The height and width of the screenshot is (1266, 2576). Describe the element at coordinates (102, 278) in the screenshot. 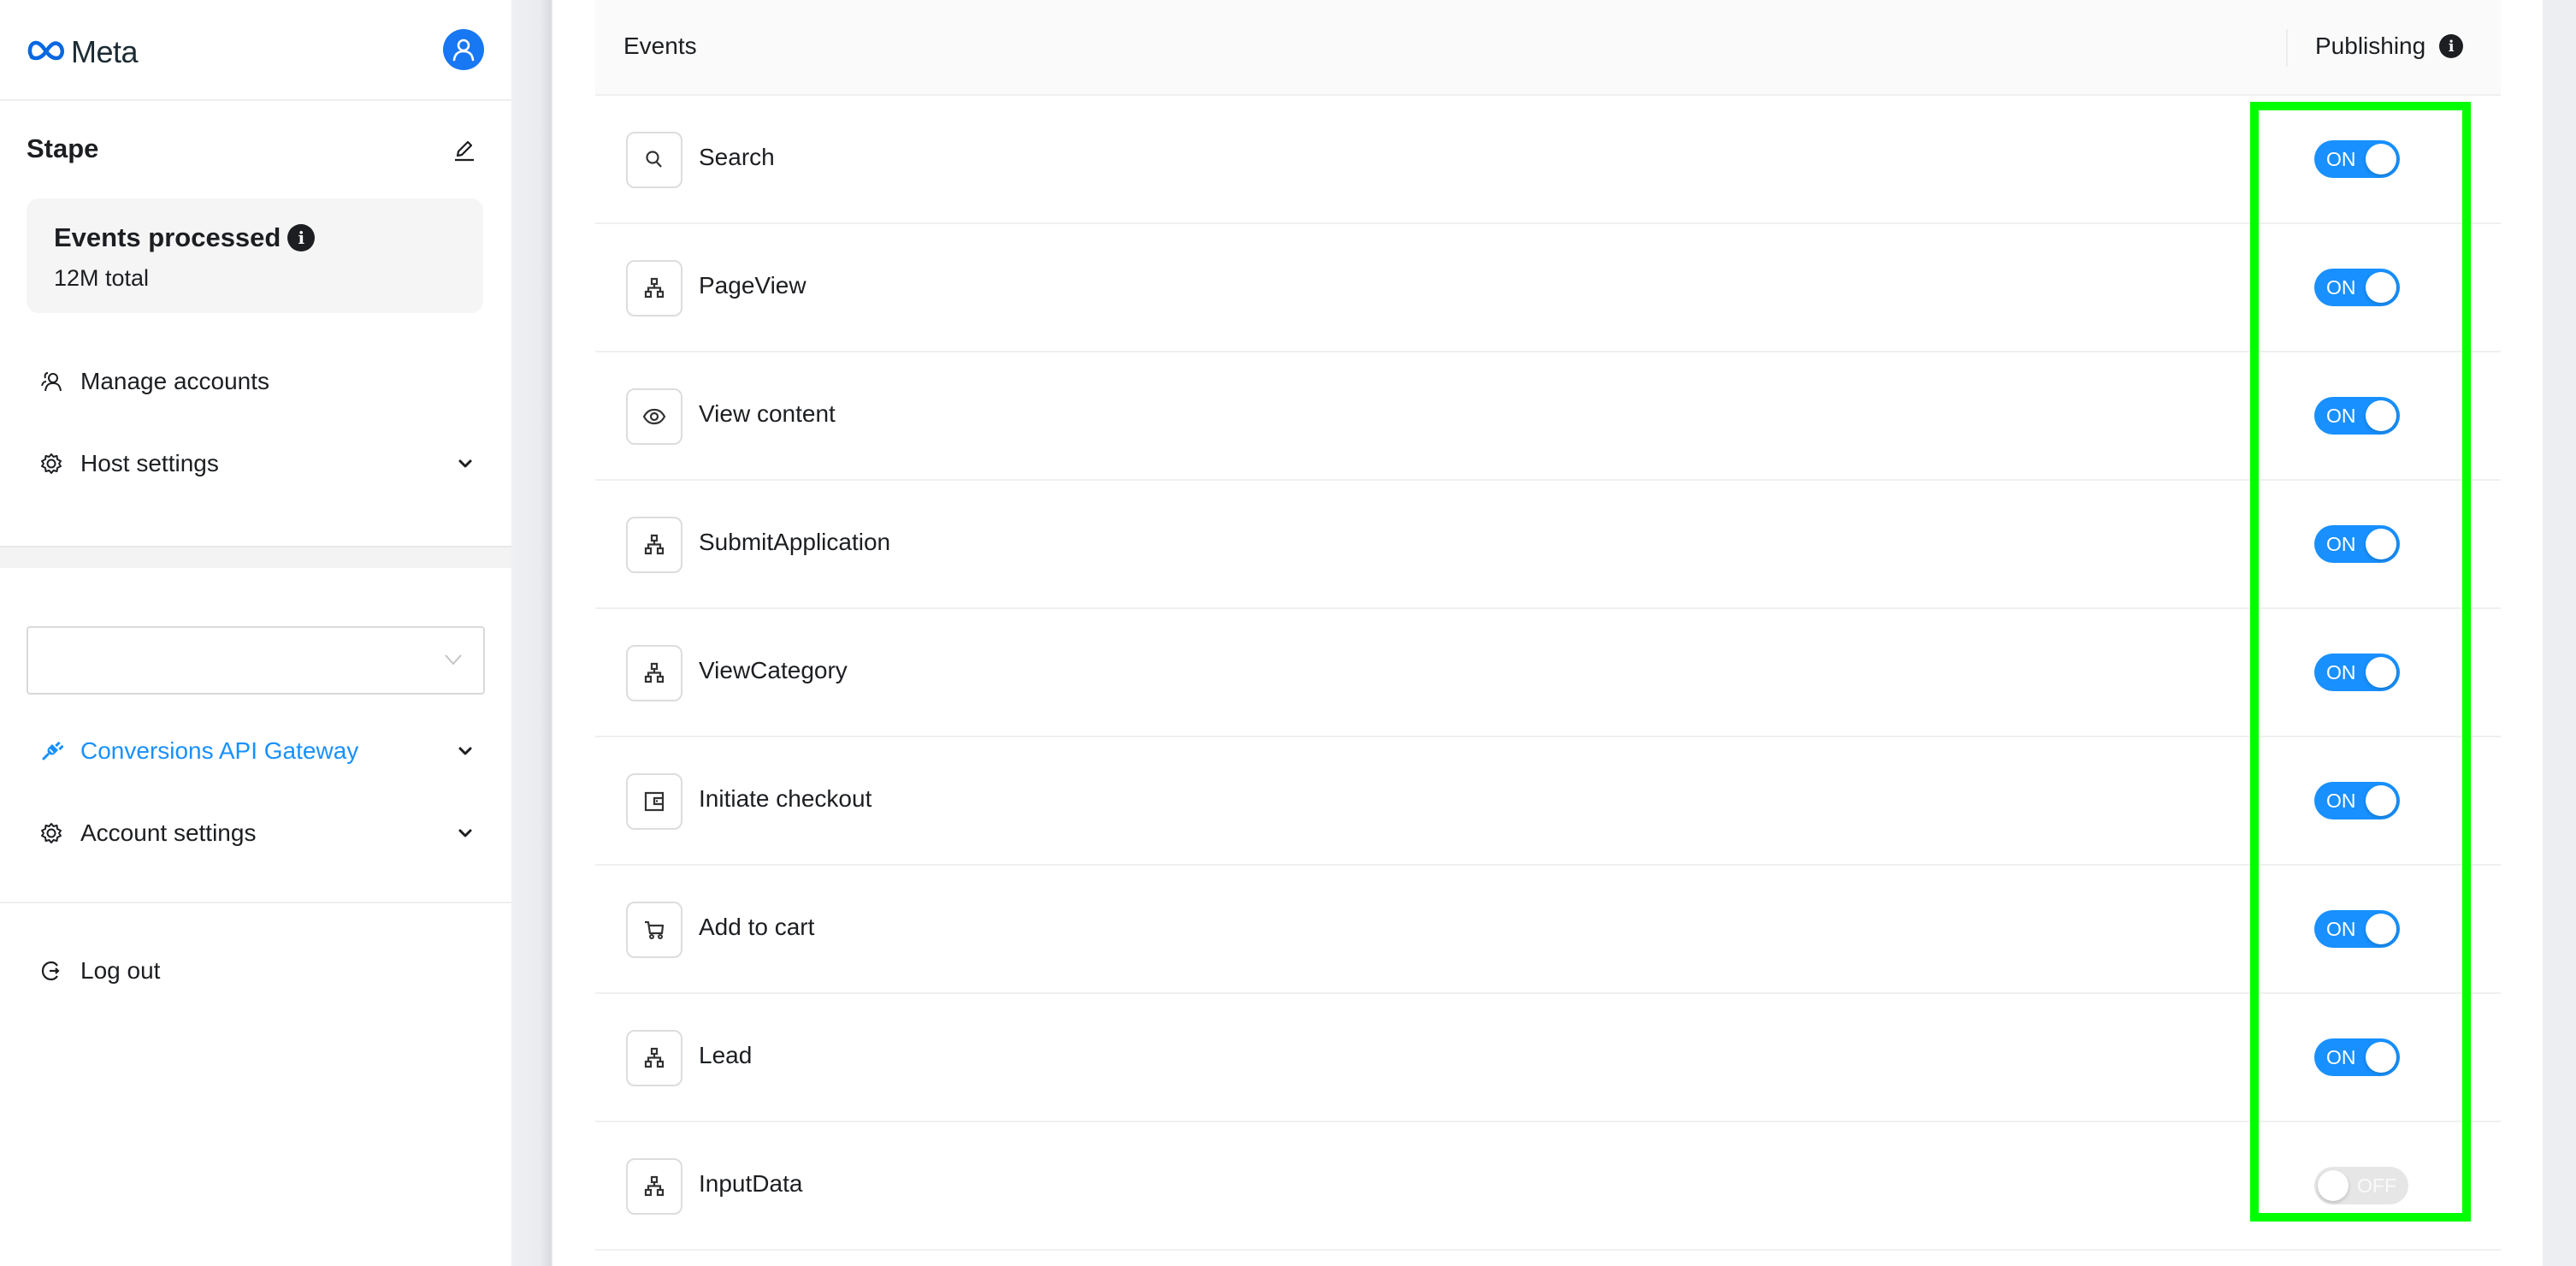

I see `events-processed-total: 12M total` at that location.